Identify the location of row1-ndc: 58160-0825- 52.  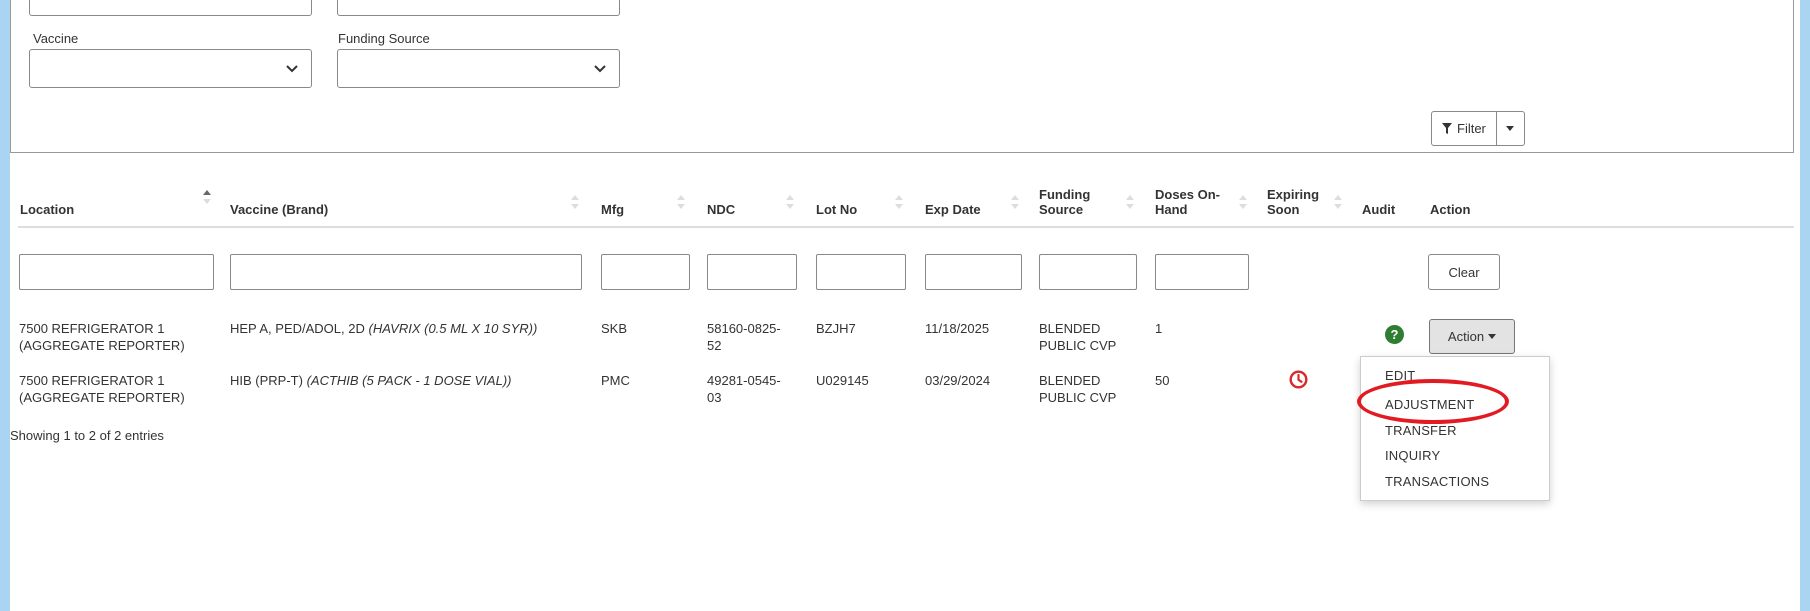
(744, 337).